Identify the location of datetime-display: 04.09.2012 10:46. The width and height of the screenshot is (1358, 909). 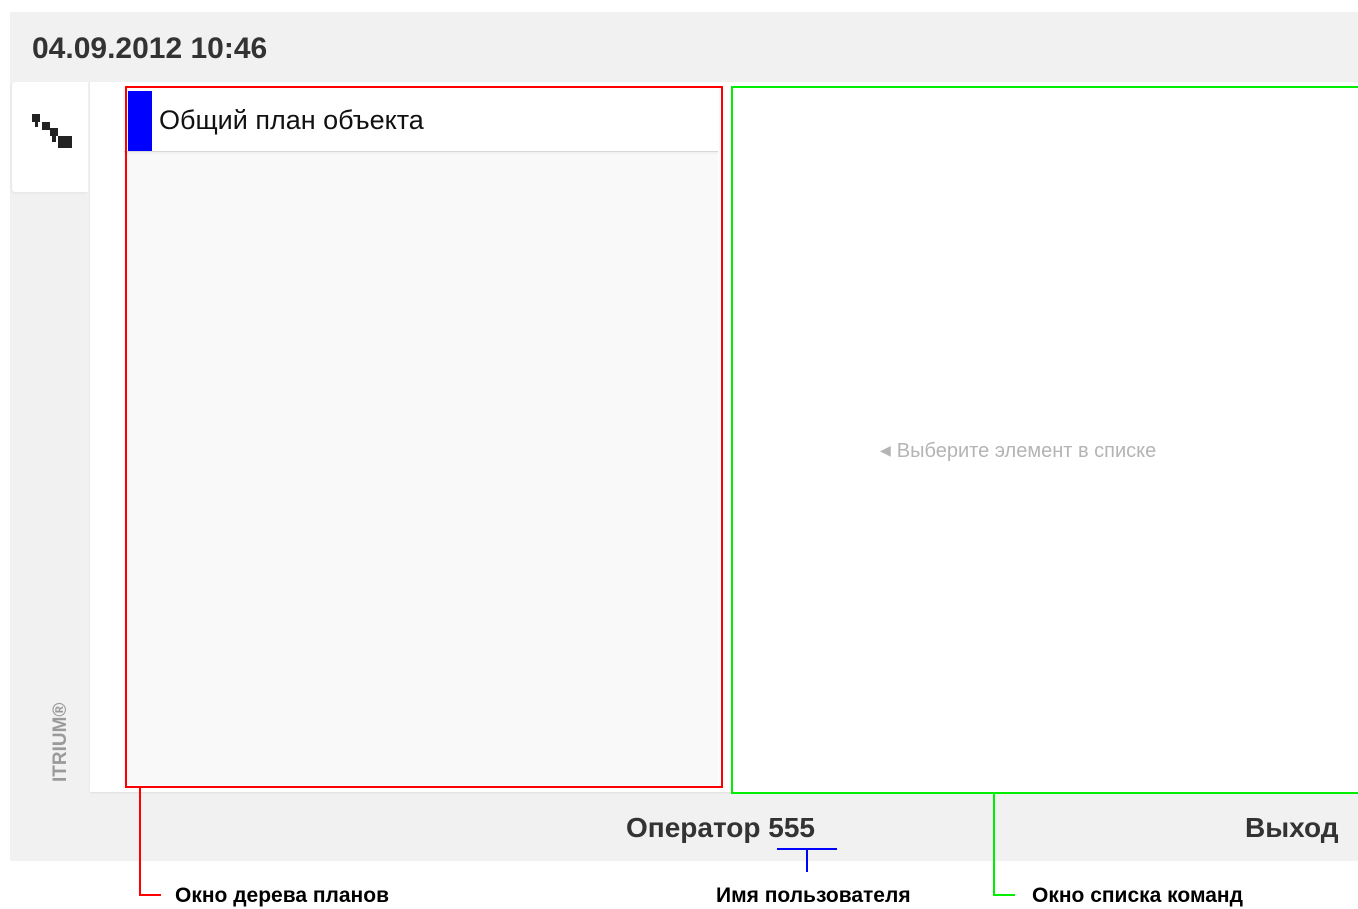
(150, 48).